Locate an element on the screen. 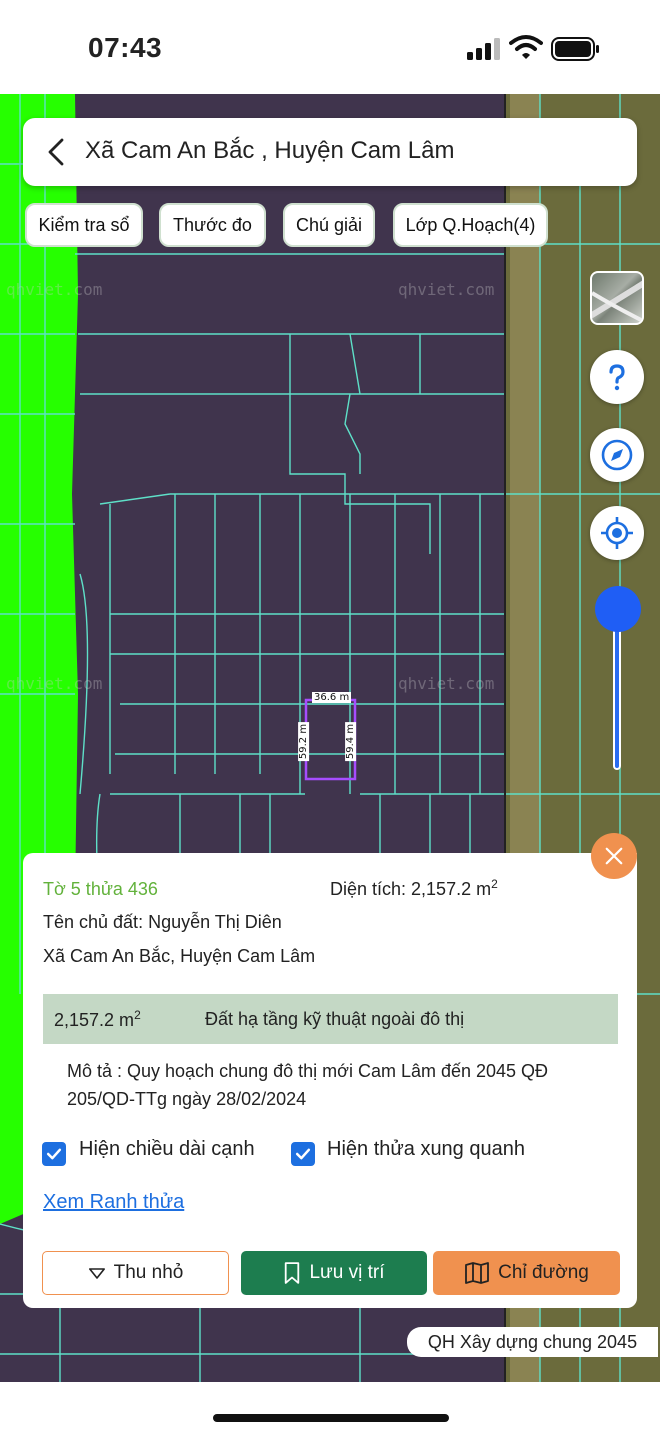 The height and width of the screenshot is (1434, 660). collapse-button: Thu nhỏ is located at coordinates (135, 1273).